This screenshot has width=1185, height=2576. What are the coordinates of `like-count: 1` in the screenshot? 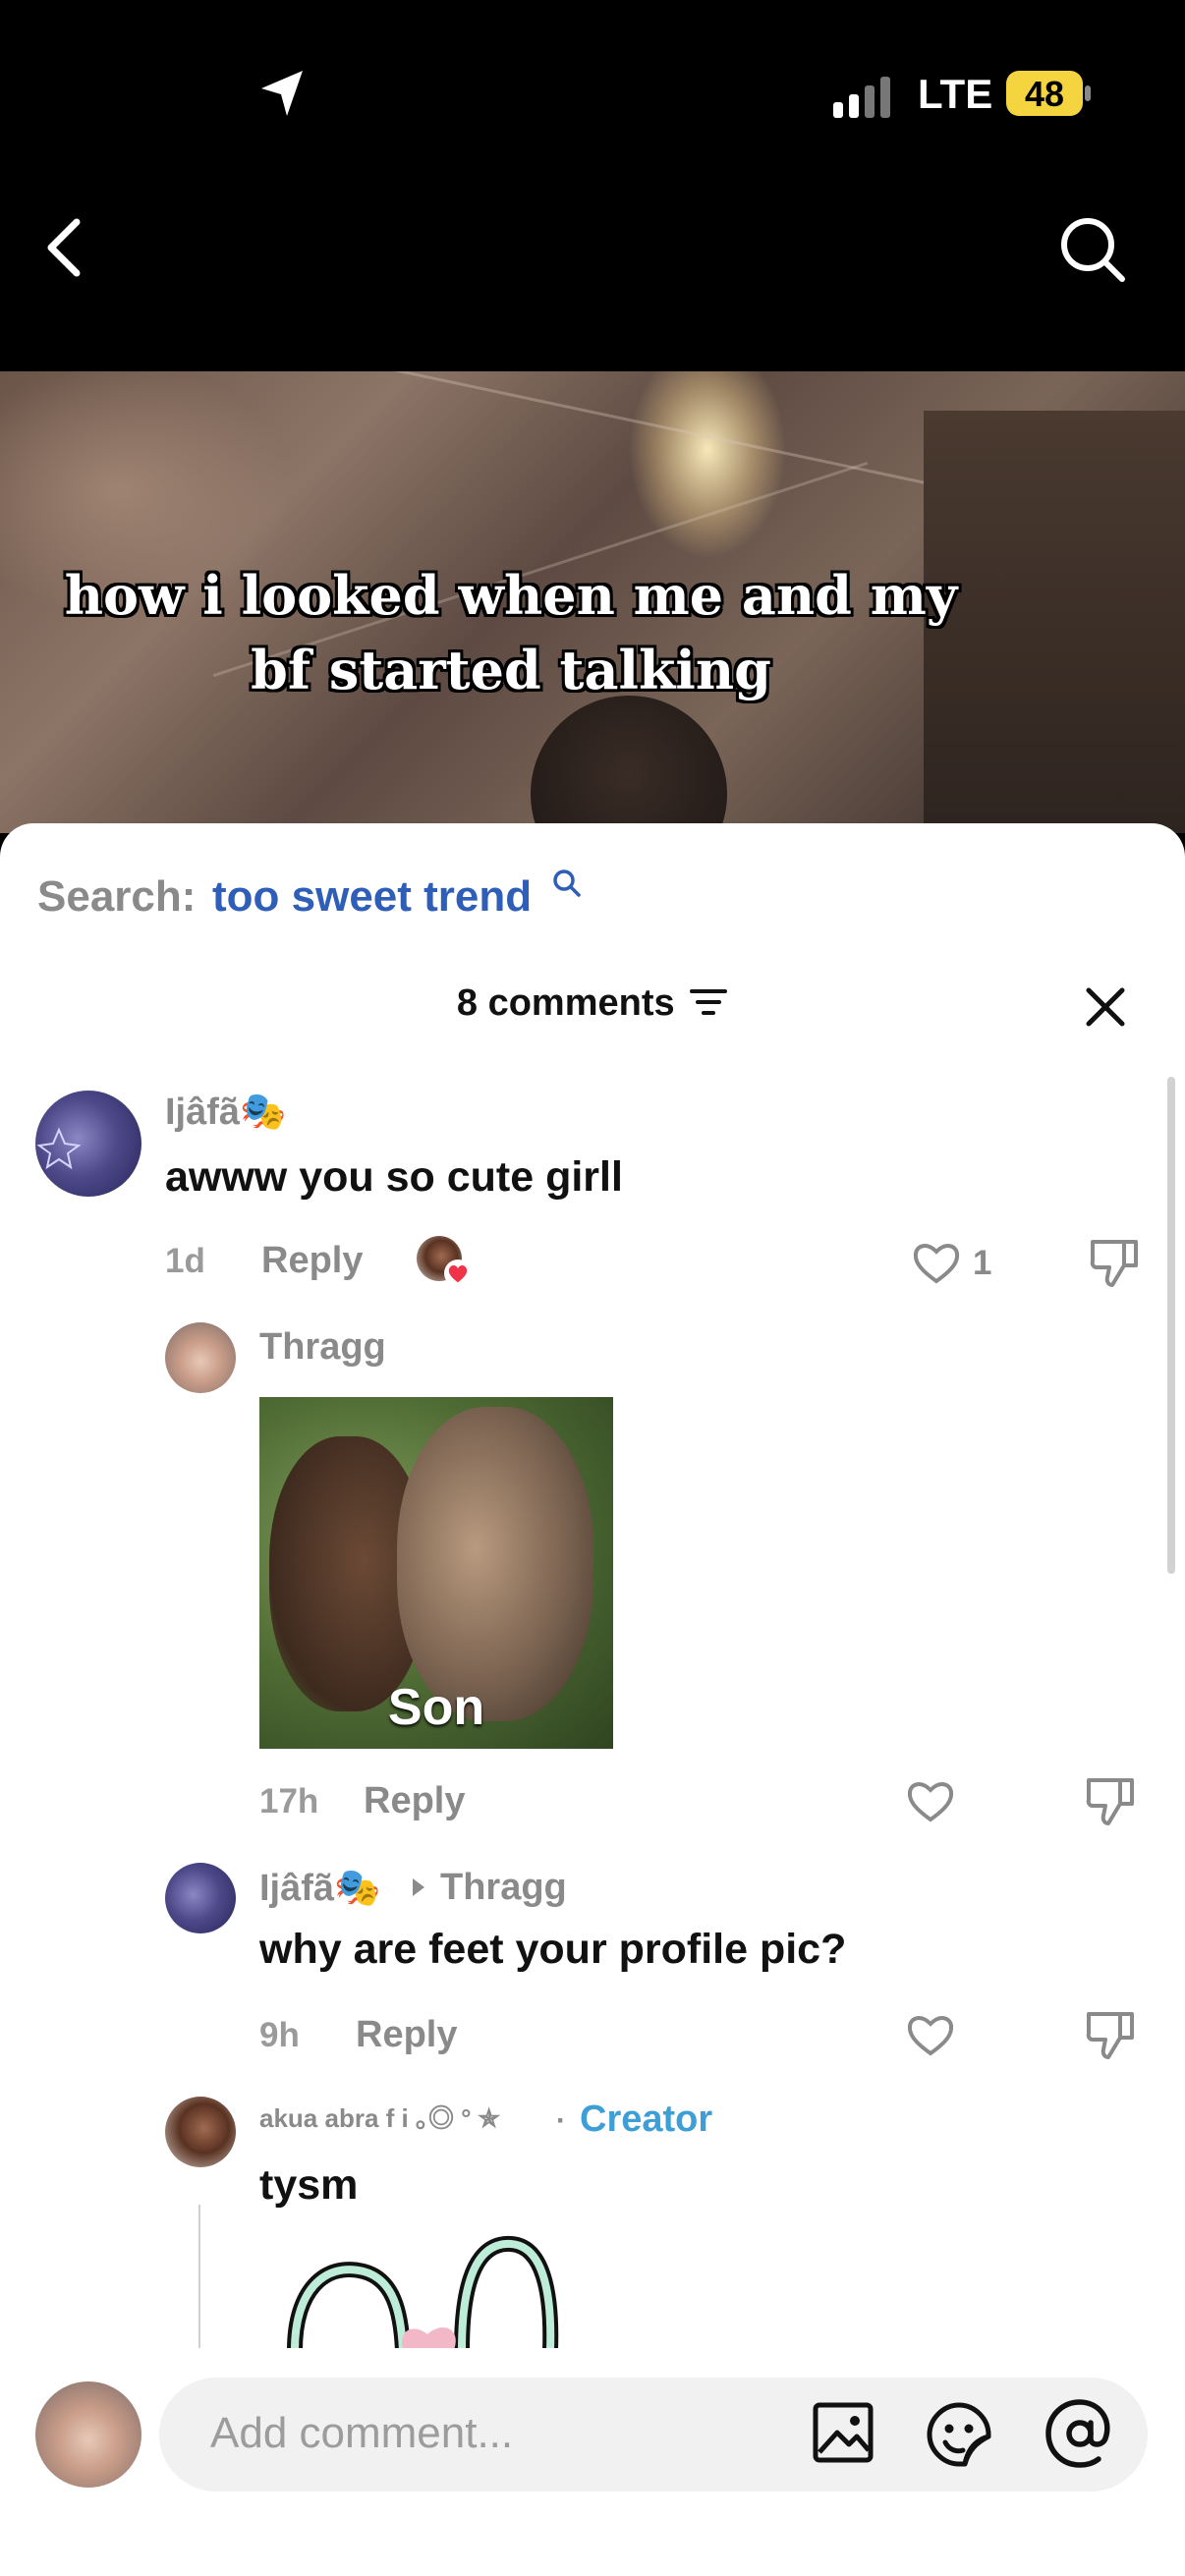 It's located at (983, 1263).